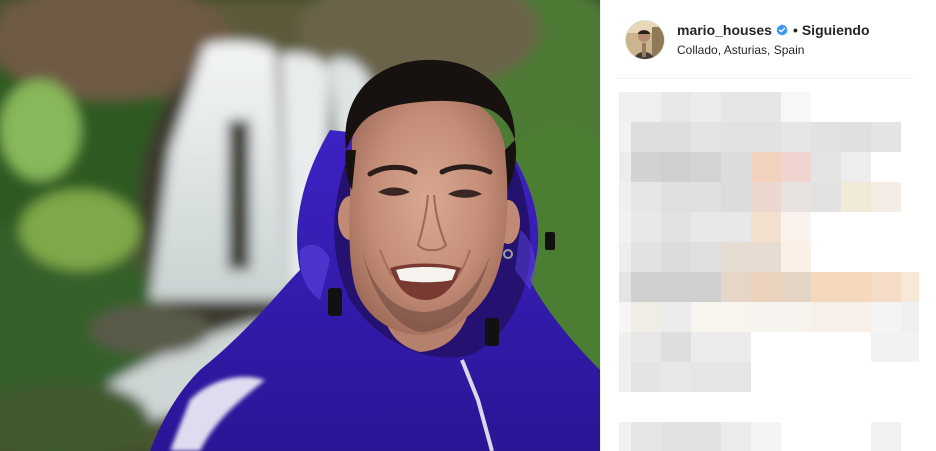  What do you see at coordinates (724, 30) in the screenshot?
I see `username-link: mario_houses` at bounding box center [724, 30].